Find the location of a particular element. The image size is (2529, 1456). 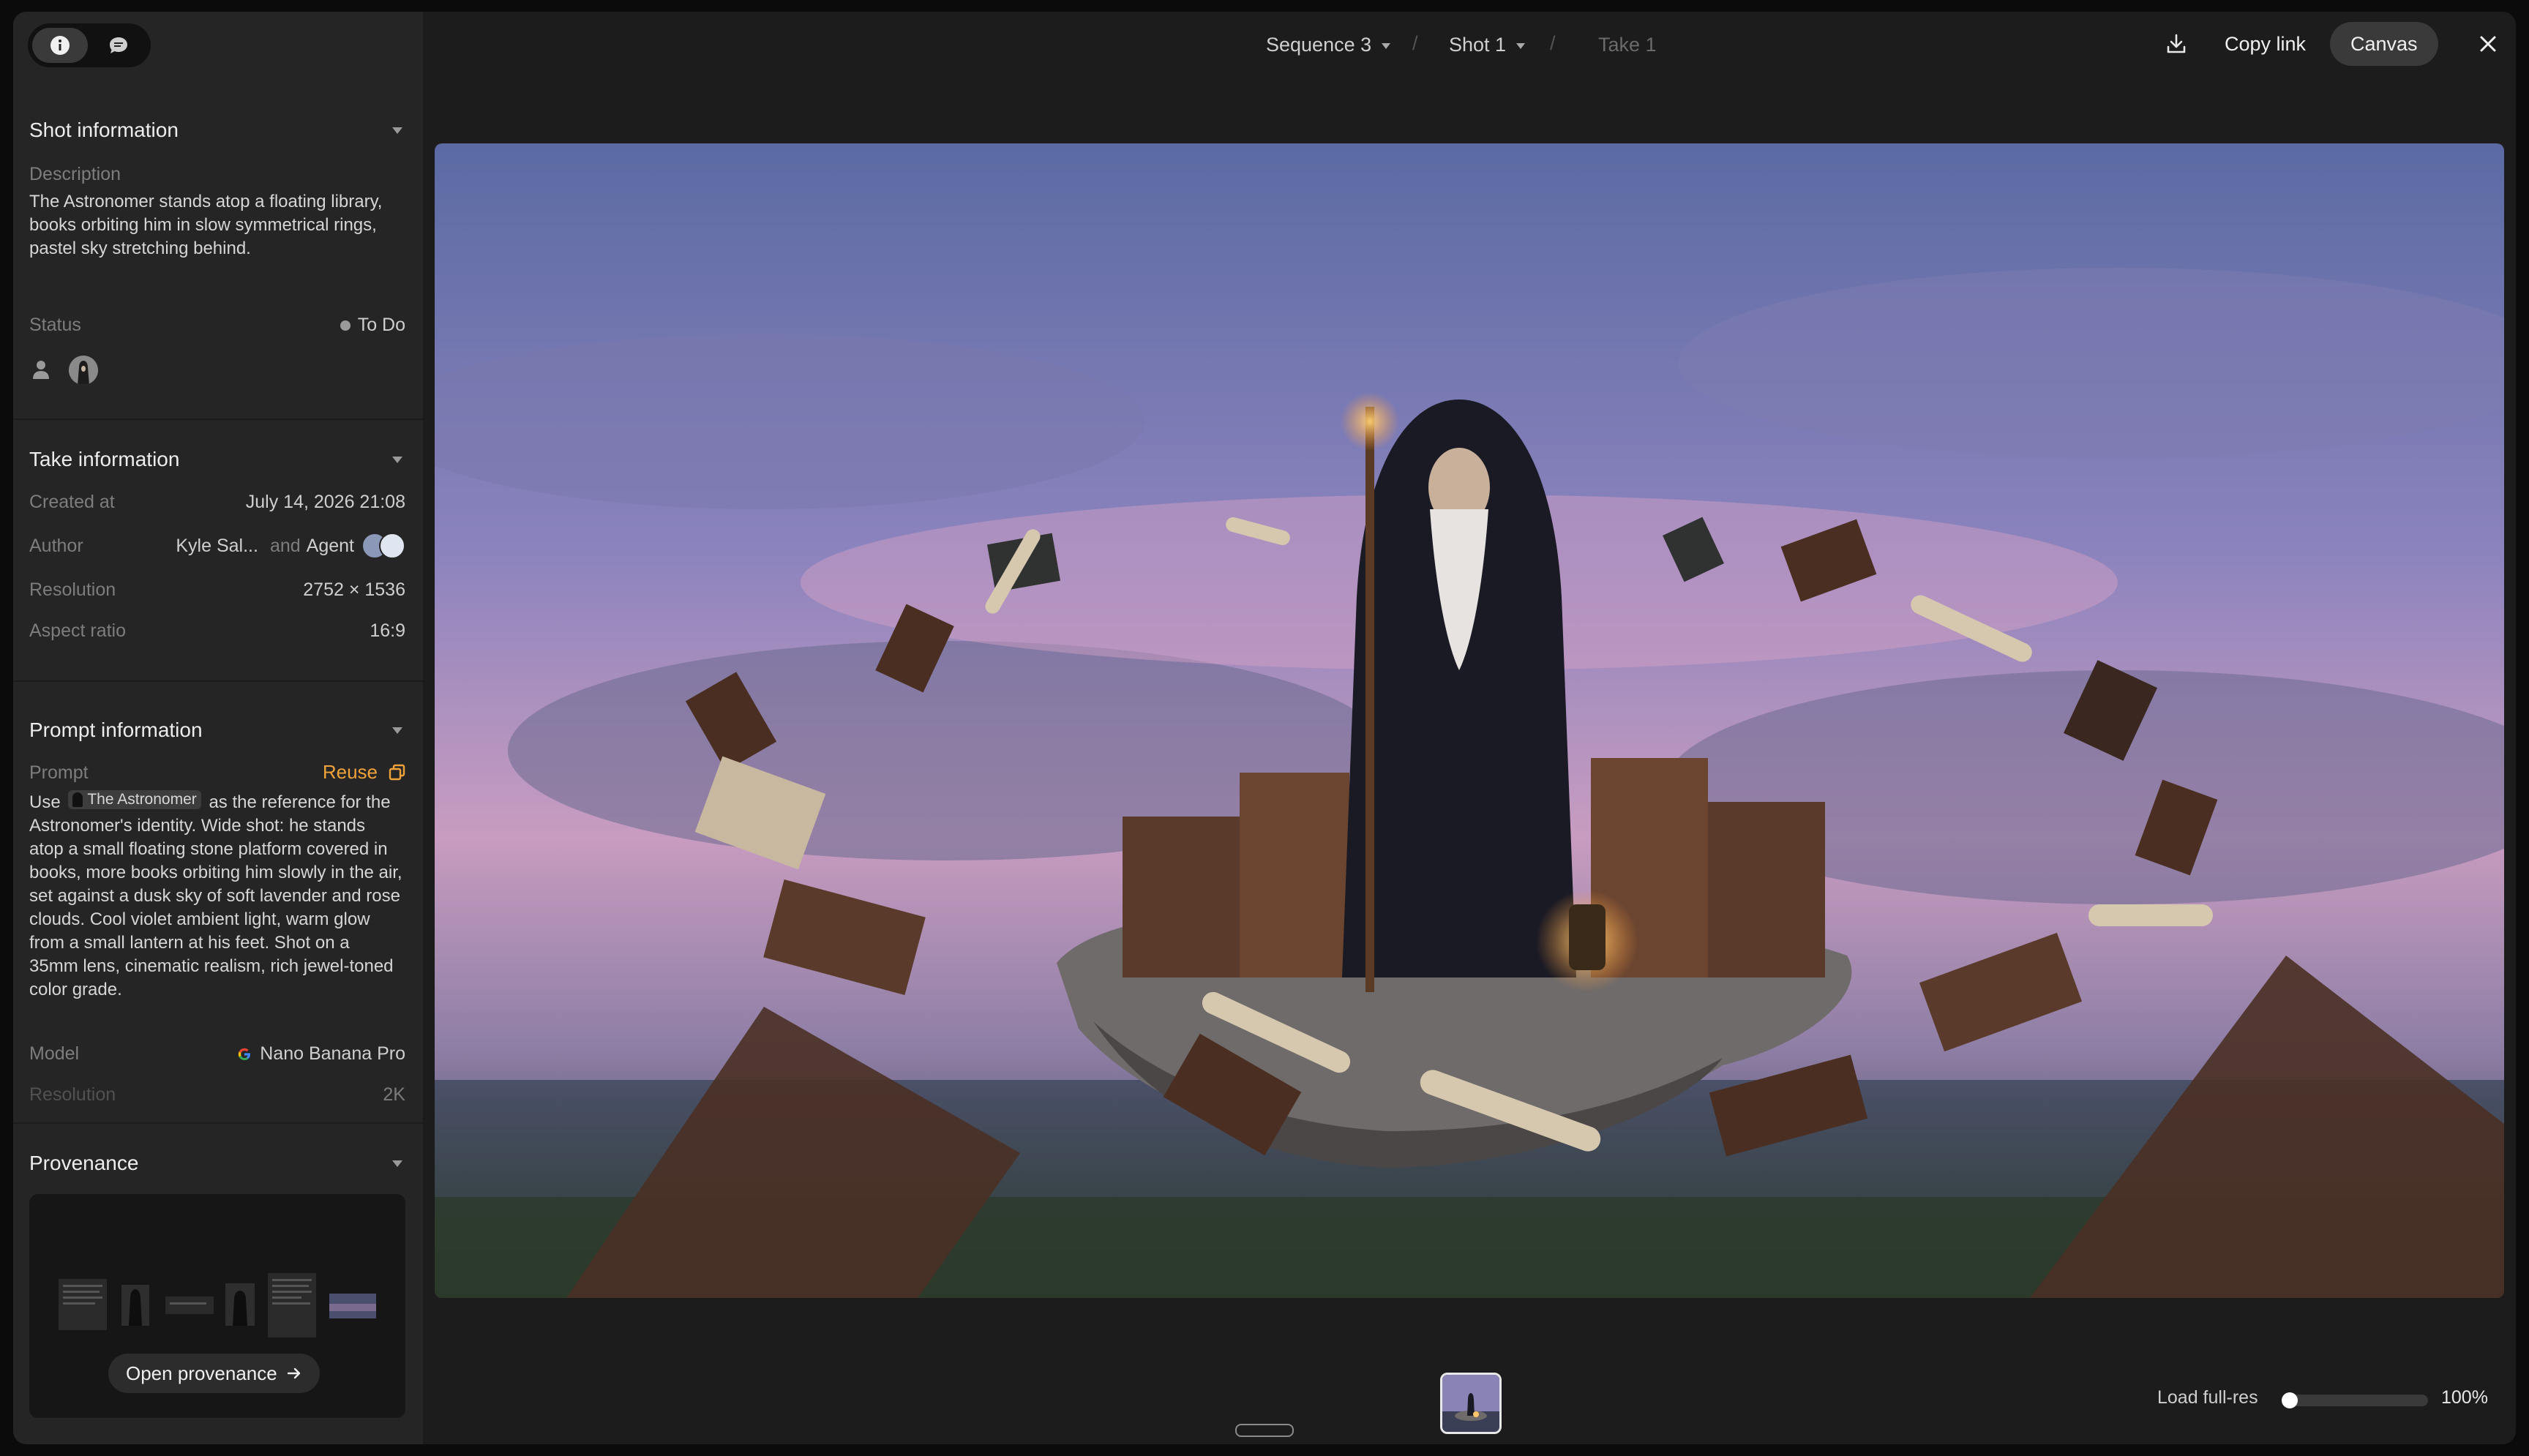

zoom-level: 100% is located at coordinates (2464, 1397).